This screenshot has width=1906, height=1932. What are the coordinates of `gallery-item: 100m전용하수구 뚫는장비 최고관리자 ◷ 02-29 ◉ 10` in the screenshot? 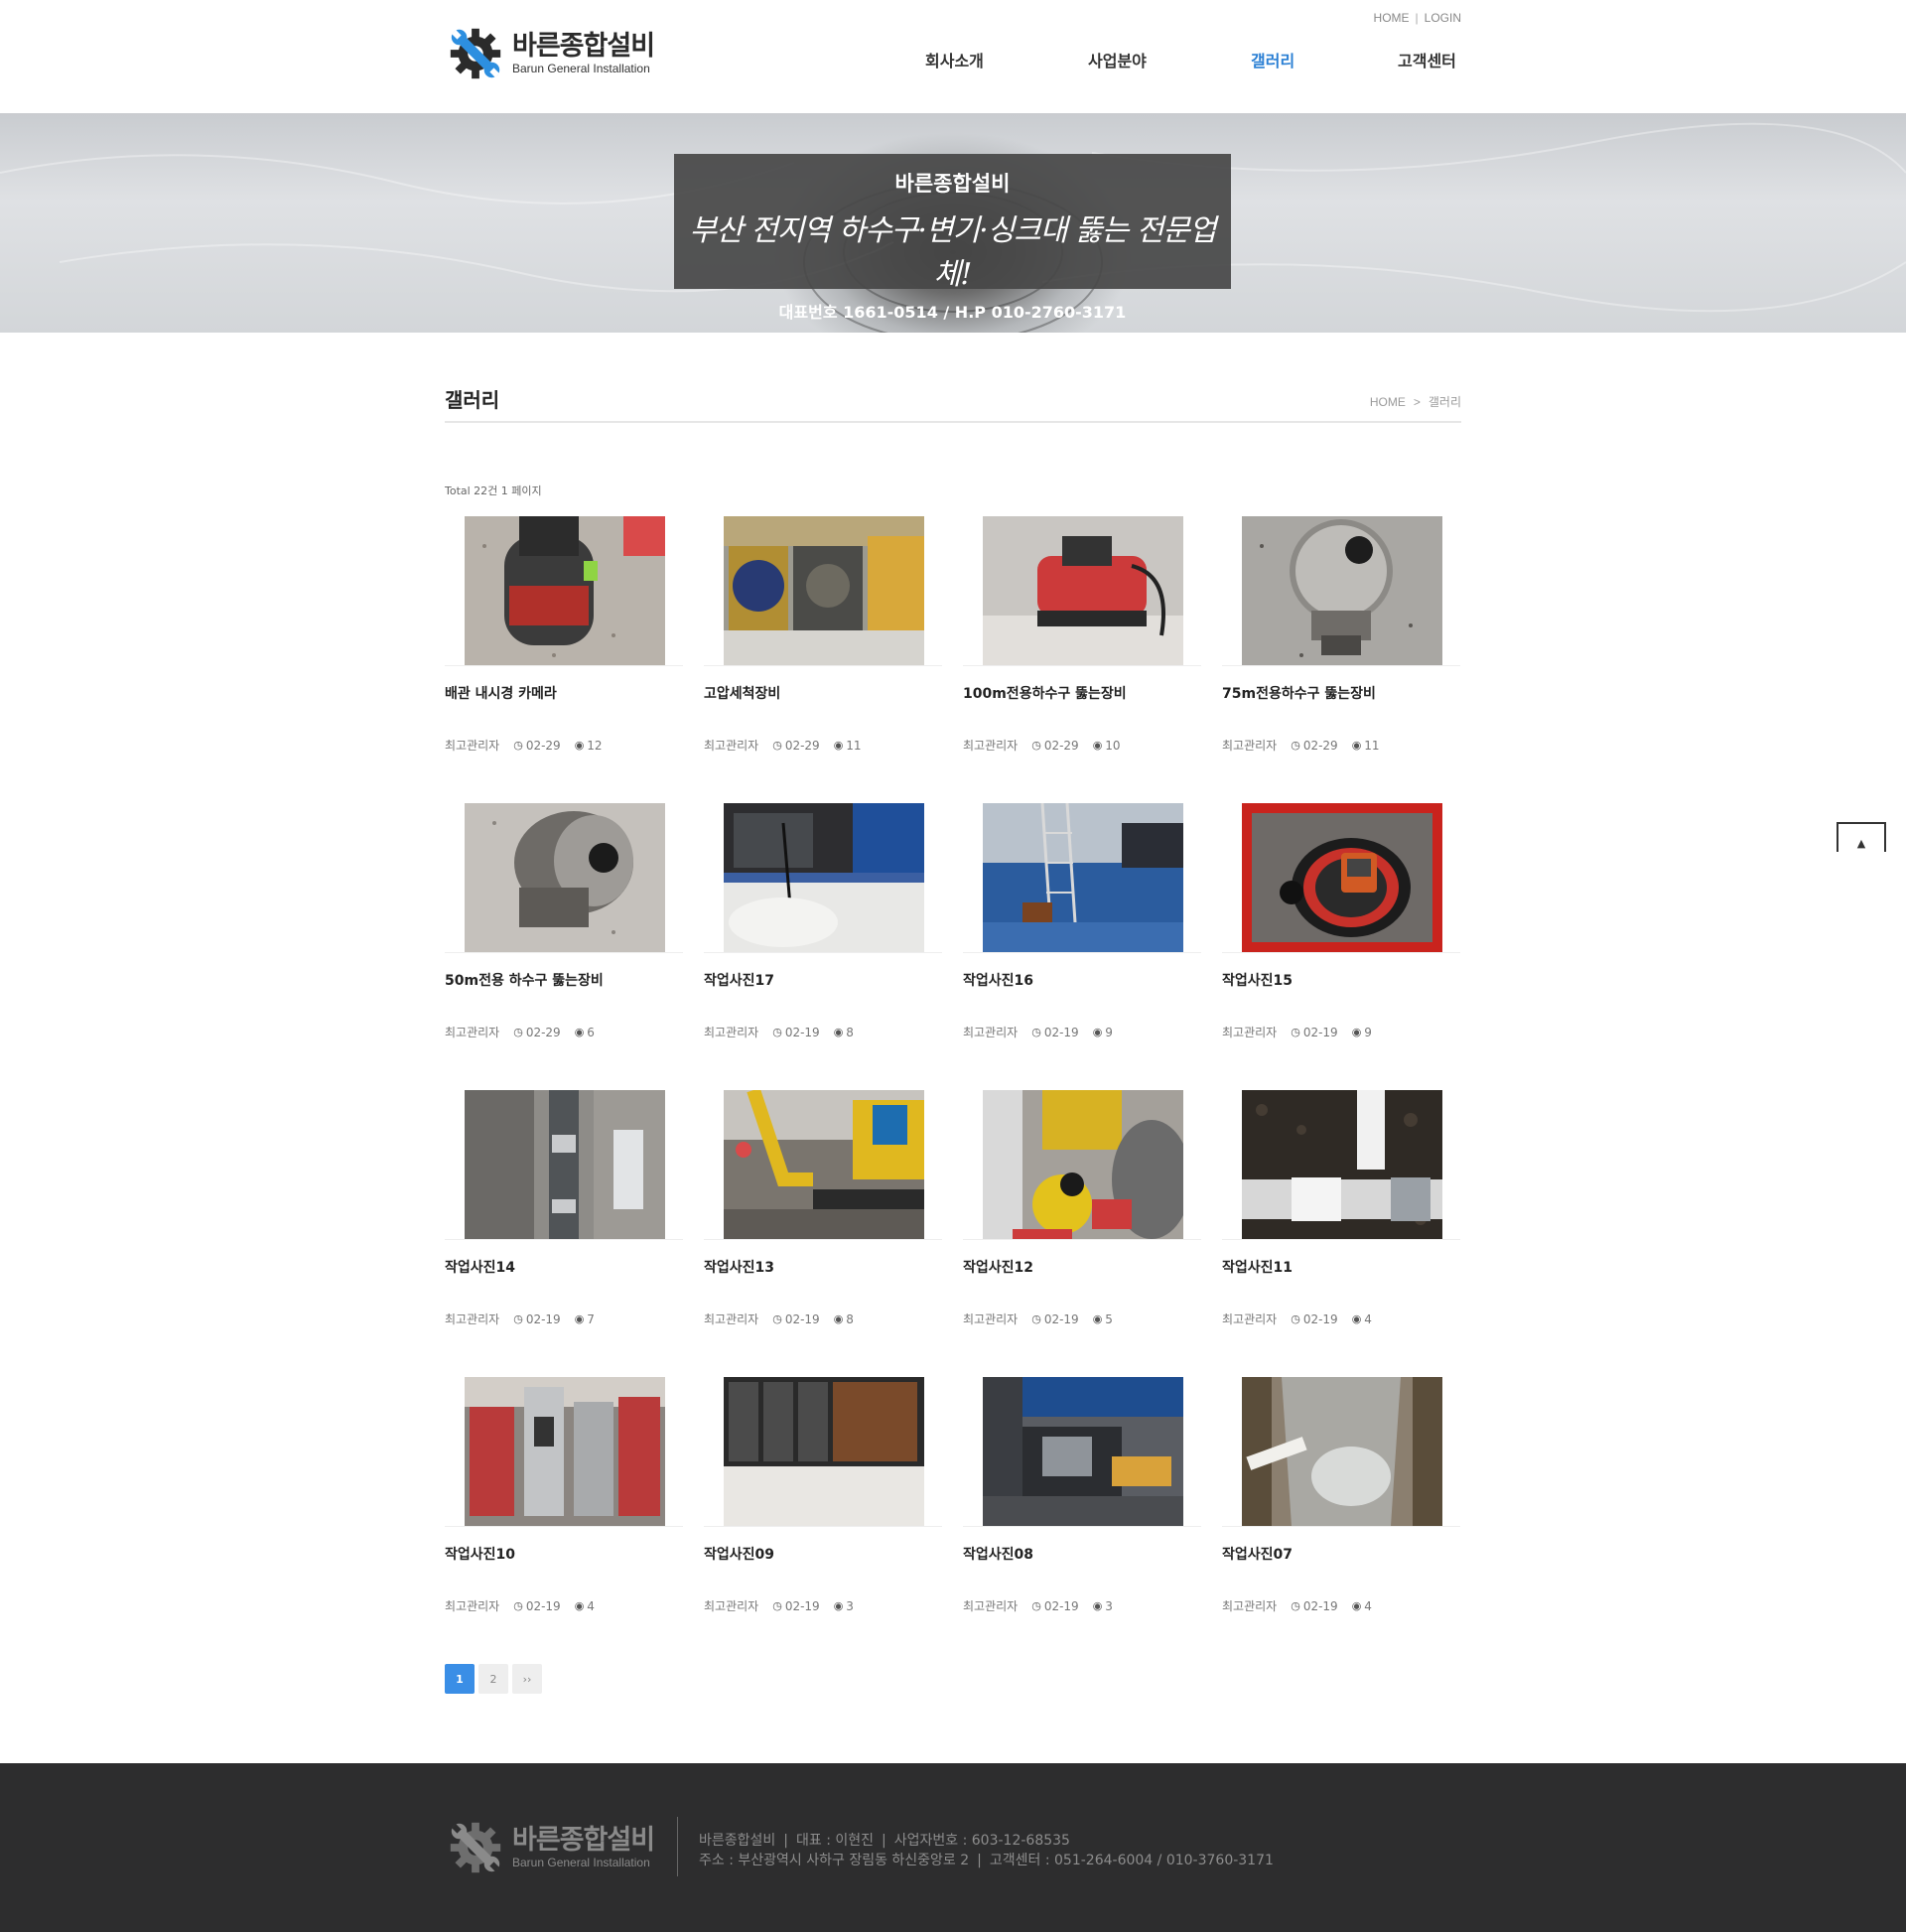 It's located at (1082, 645).